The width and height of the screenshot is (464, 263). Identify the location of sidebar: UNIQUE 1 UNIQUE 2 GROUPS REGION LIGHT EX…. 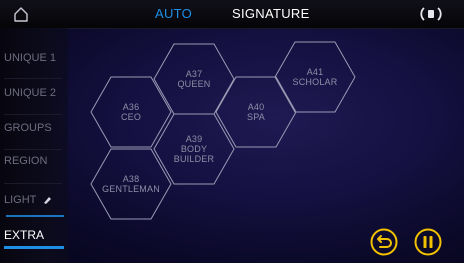
(34, 145).